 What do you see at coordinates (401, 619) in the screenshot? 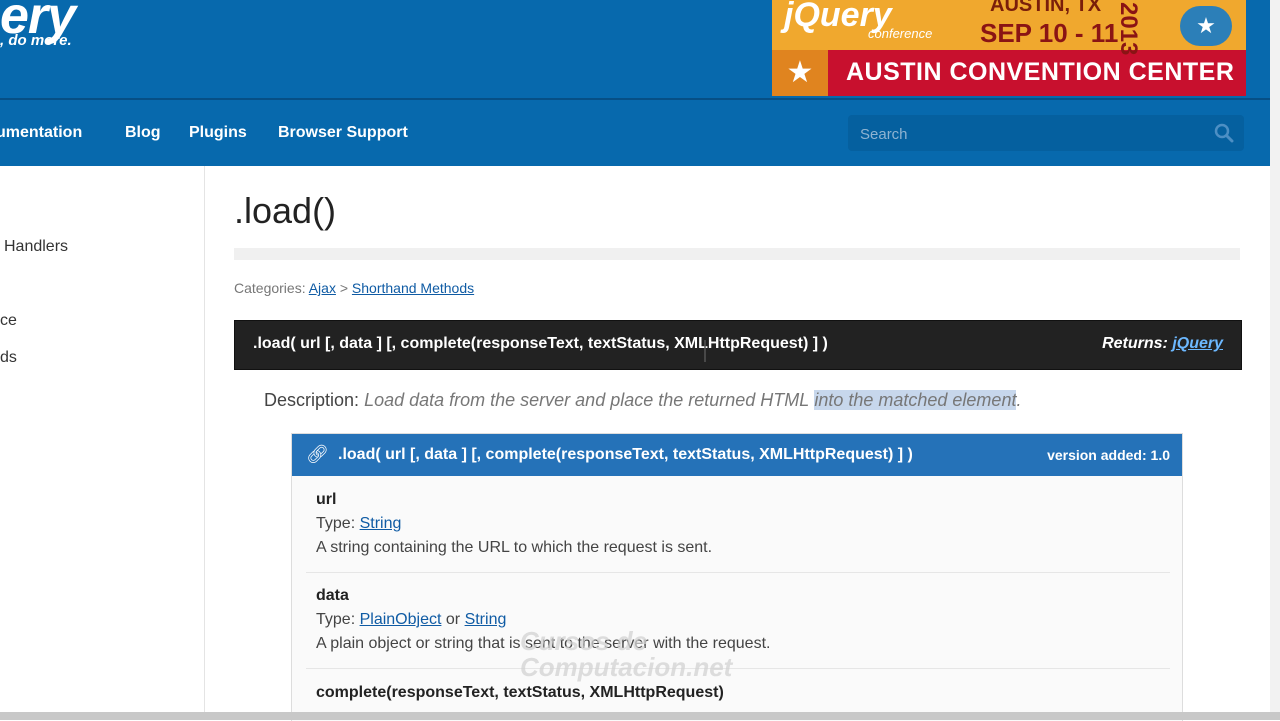
I see `type-plainobject-link: PlainObject` at bounding box center [401, 619].